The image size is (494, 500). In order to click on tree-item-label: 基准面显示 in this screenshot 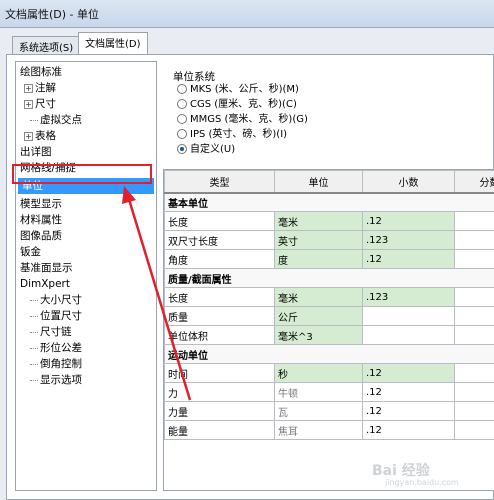, I will do `click(46, 268)`.